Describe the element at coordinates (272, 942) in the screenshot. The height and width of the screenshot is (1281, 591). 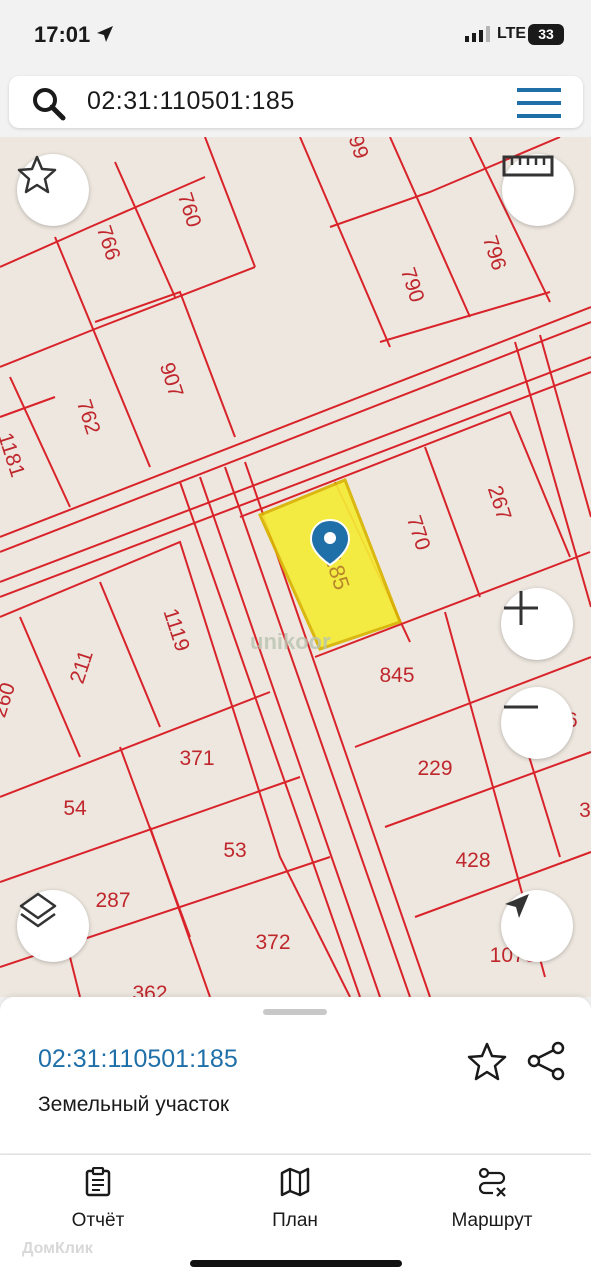
I see `parcel-label: 372` at that location.